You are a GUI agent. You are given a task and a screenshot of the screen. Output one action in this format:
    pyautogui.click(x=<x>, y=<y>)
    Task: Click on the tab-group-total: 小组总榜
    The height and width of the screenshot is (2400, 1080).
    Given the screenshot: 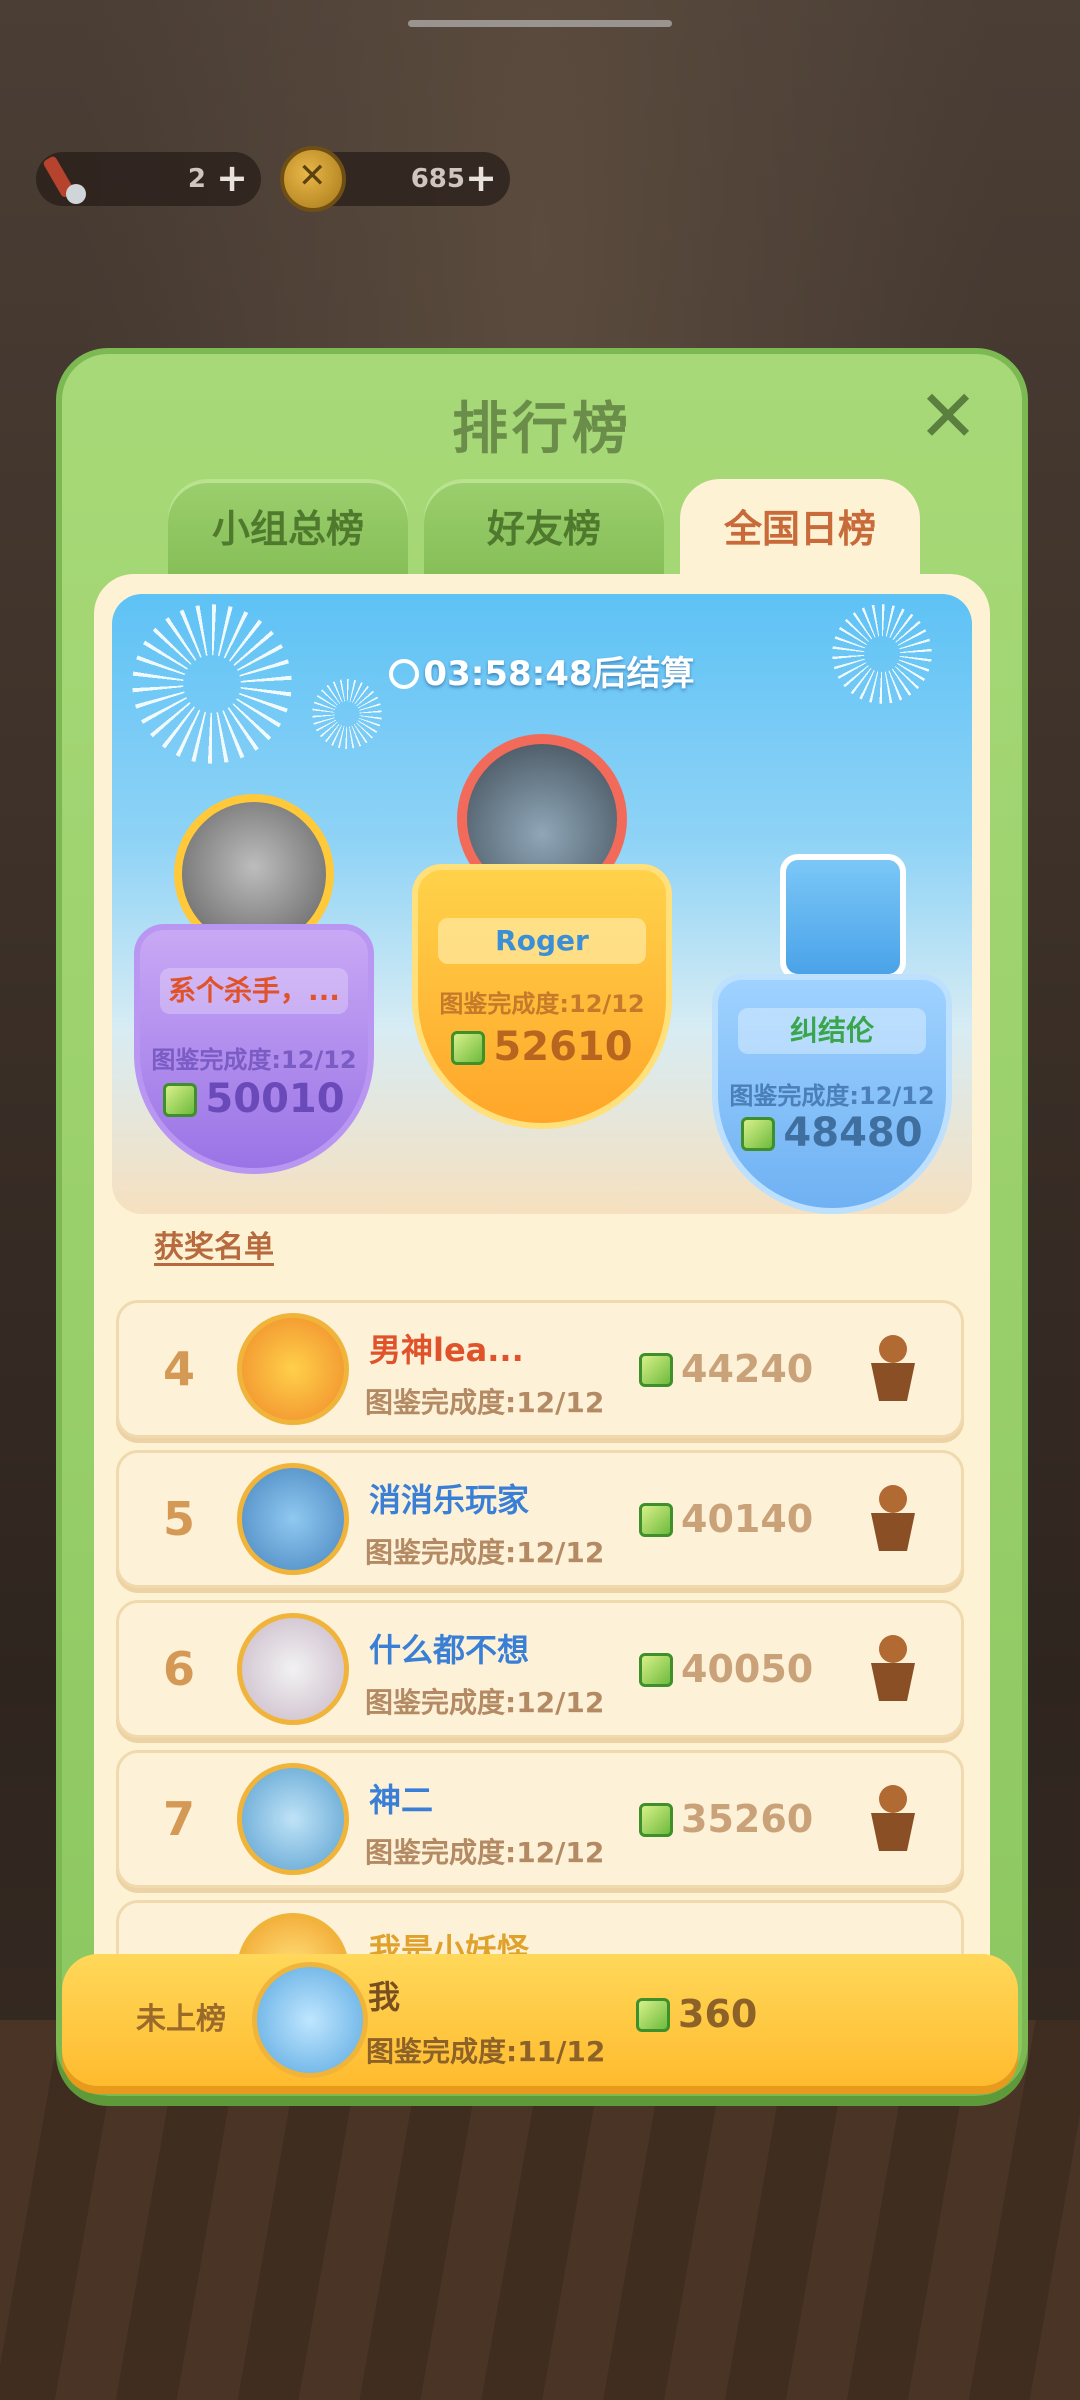 What is the action you would take?
    pyautogui.click(x=288, y=527)
    